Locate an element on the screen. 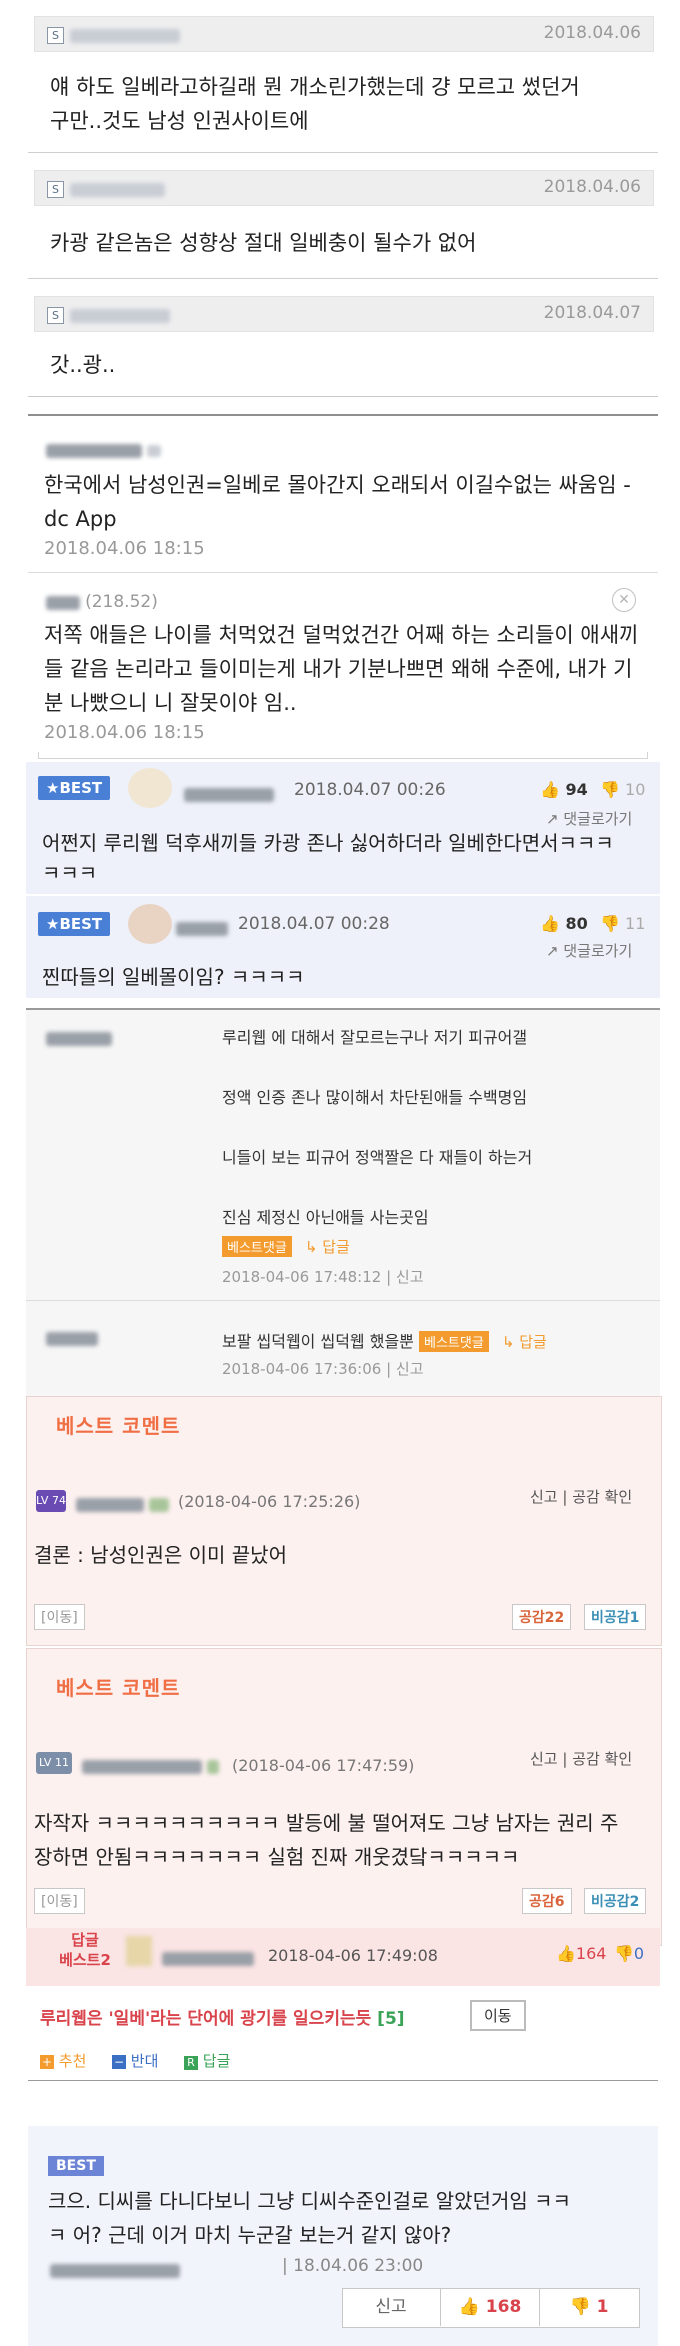 This screenshot has width=680, height=2346. comment-header: S 2018.04.07 is located at coordinates (344, 314).